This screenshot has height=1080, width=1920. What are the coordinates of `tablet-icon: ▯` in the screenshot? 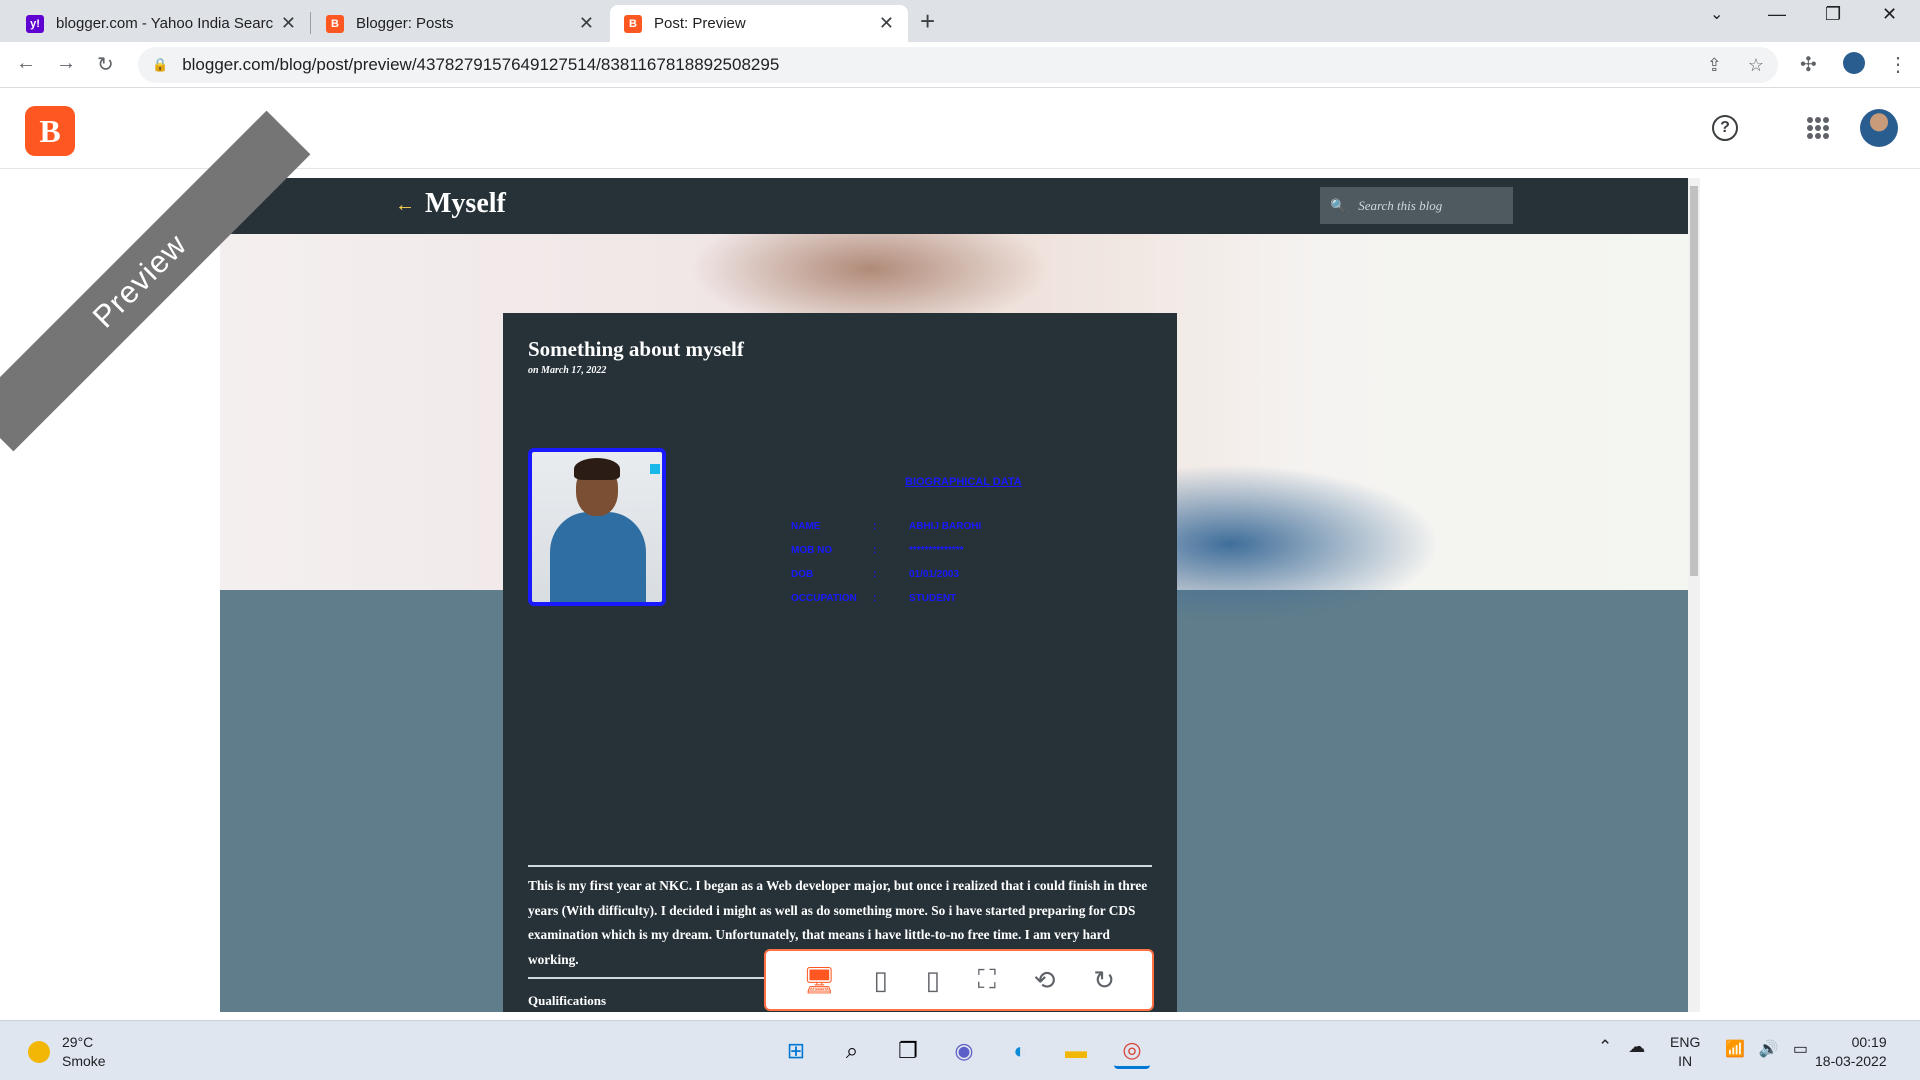 It's located at (881, 980).